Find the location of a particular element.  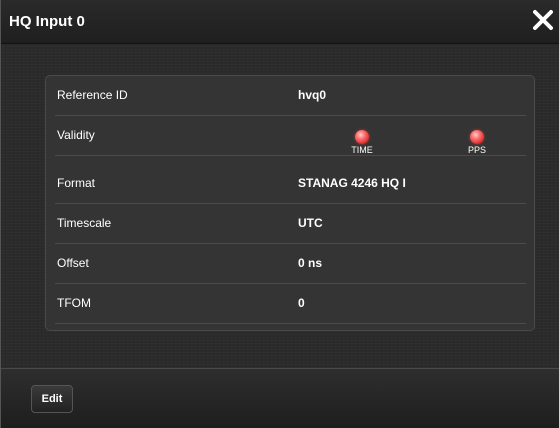

pps-indicator-label: PPS is located at coordinates (476, 150).